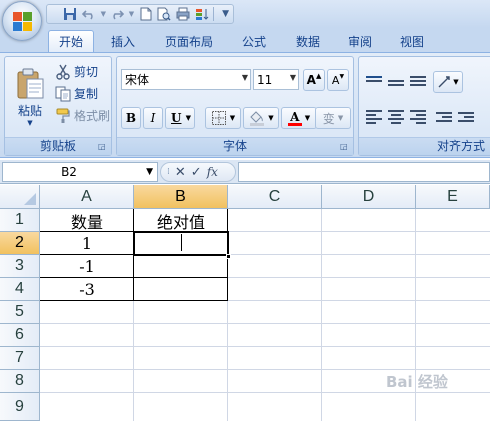 The image size is (490, 421). I want to click on redo-icon, so click(117, 14).